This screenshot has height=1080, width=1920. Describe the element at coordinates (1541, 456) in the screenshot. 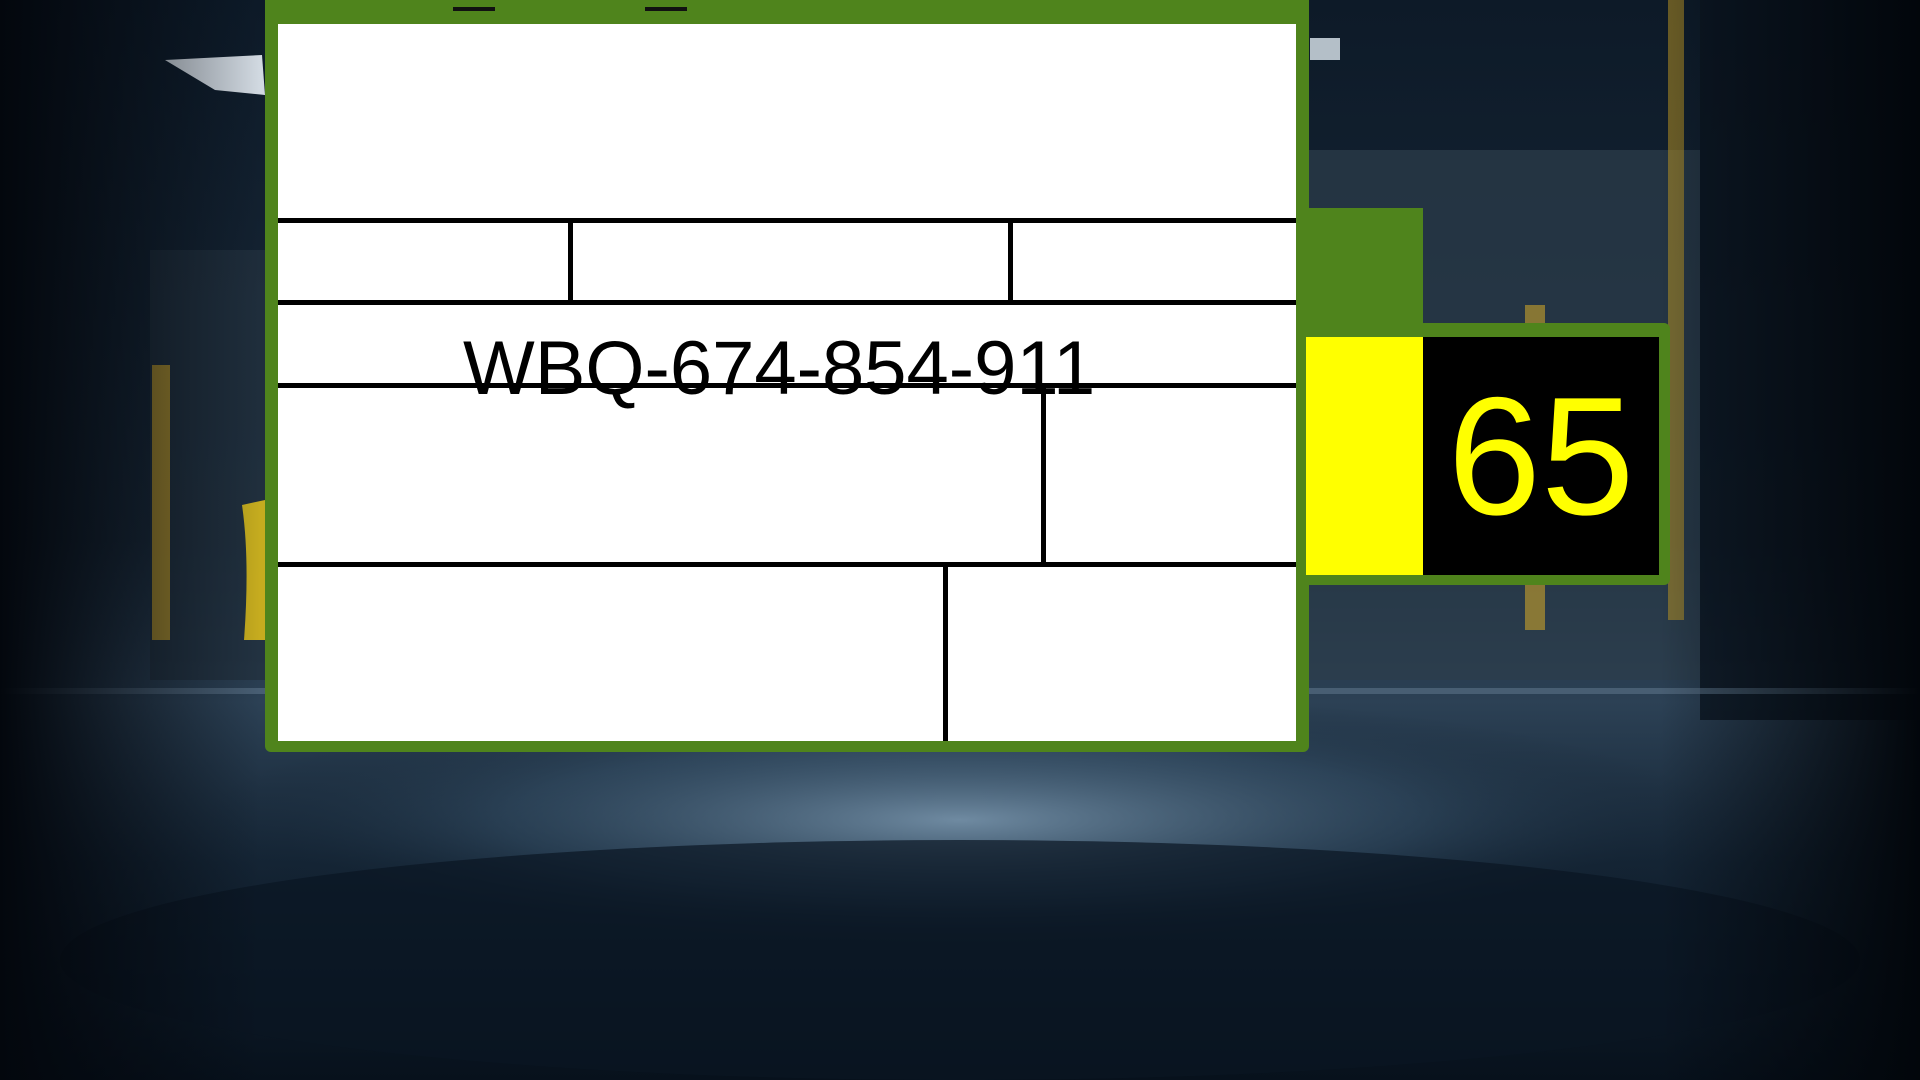

I see `side-panel-value: 65` at that location.